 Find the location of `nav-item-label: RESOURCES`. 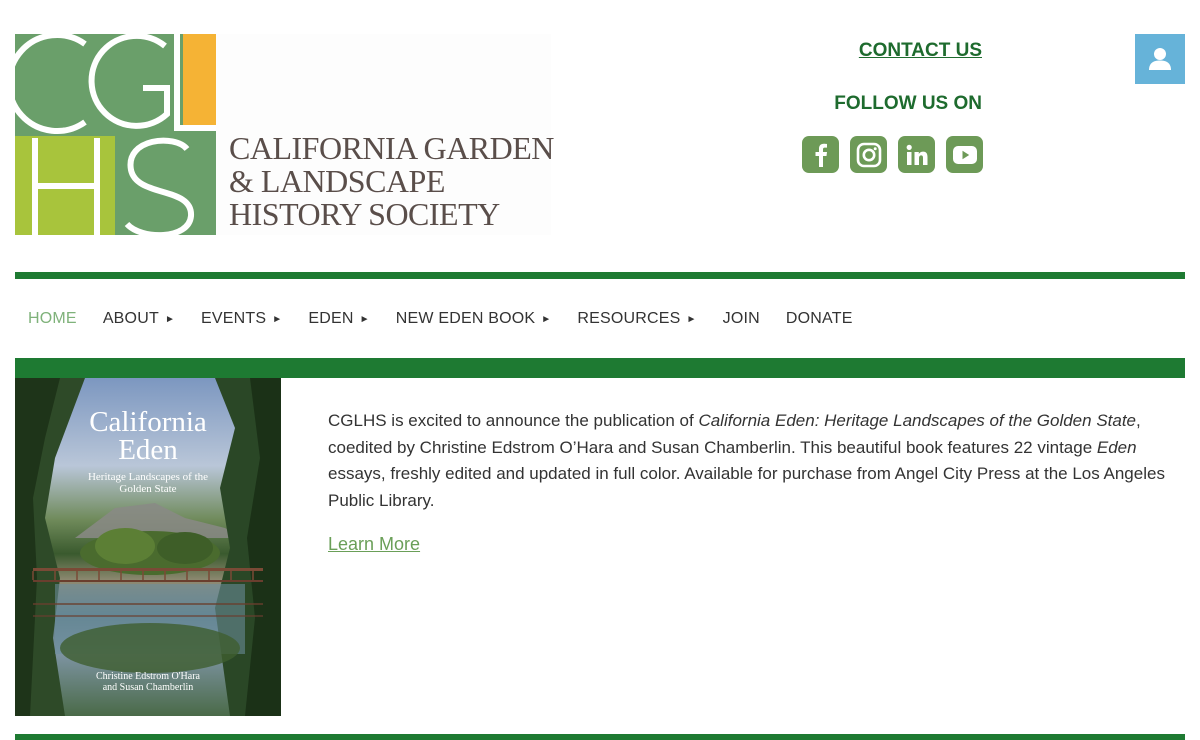

nav-item-label: RESOURCES is located at coordinates (629, 318).